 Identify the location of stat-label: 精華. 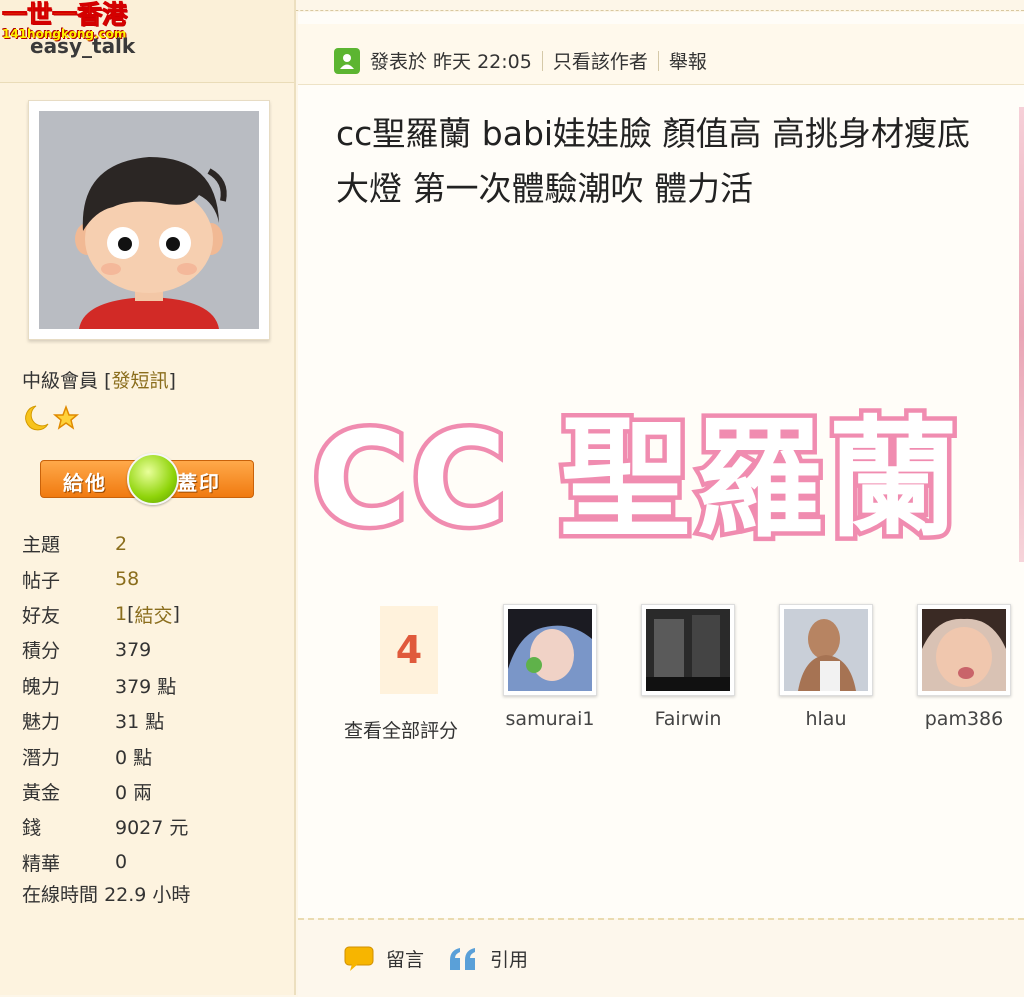
(41, 863).